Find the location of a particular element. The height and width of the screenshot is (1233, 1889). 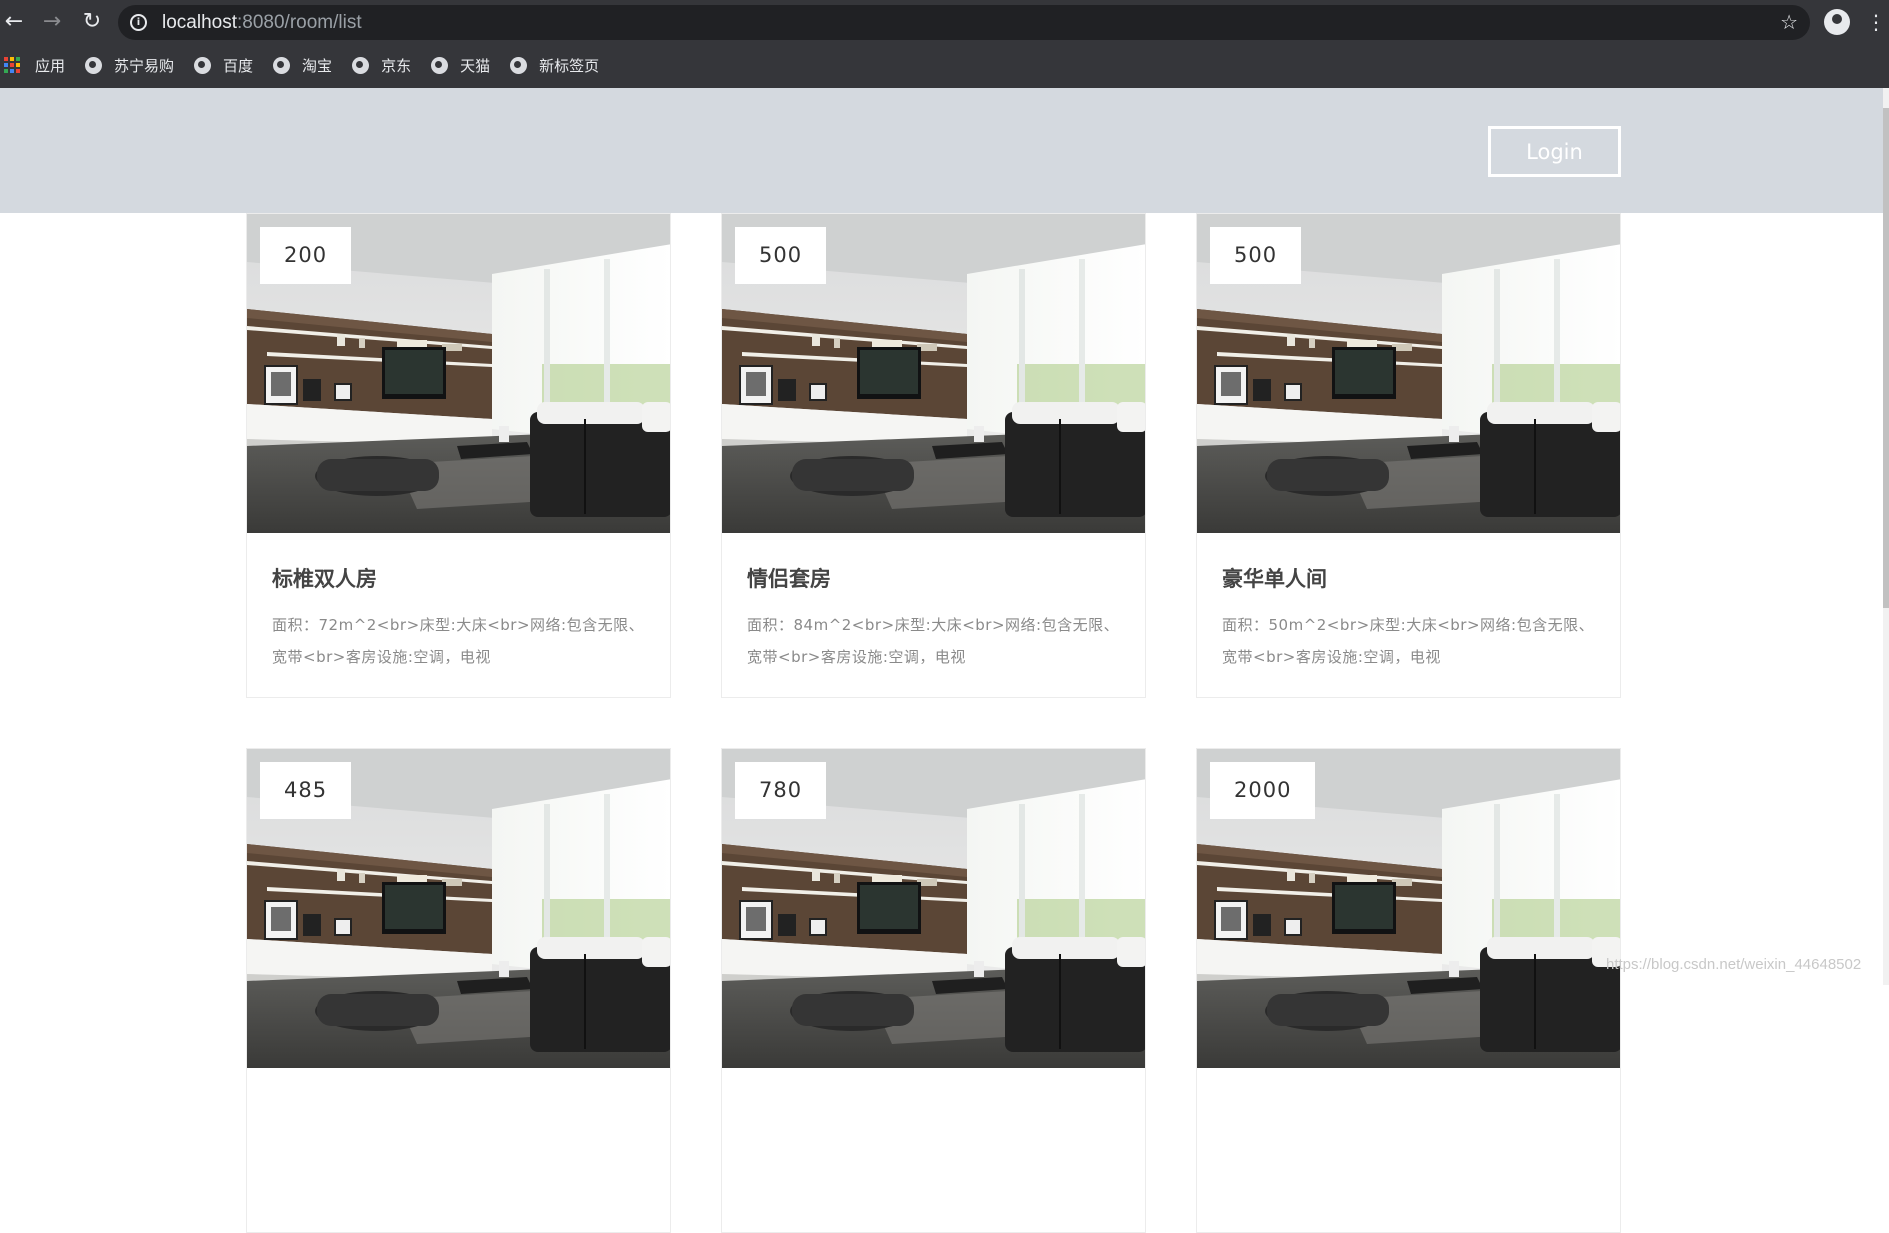

price-tag: 485 is located at coordinates (306, 790).